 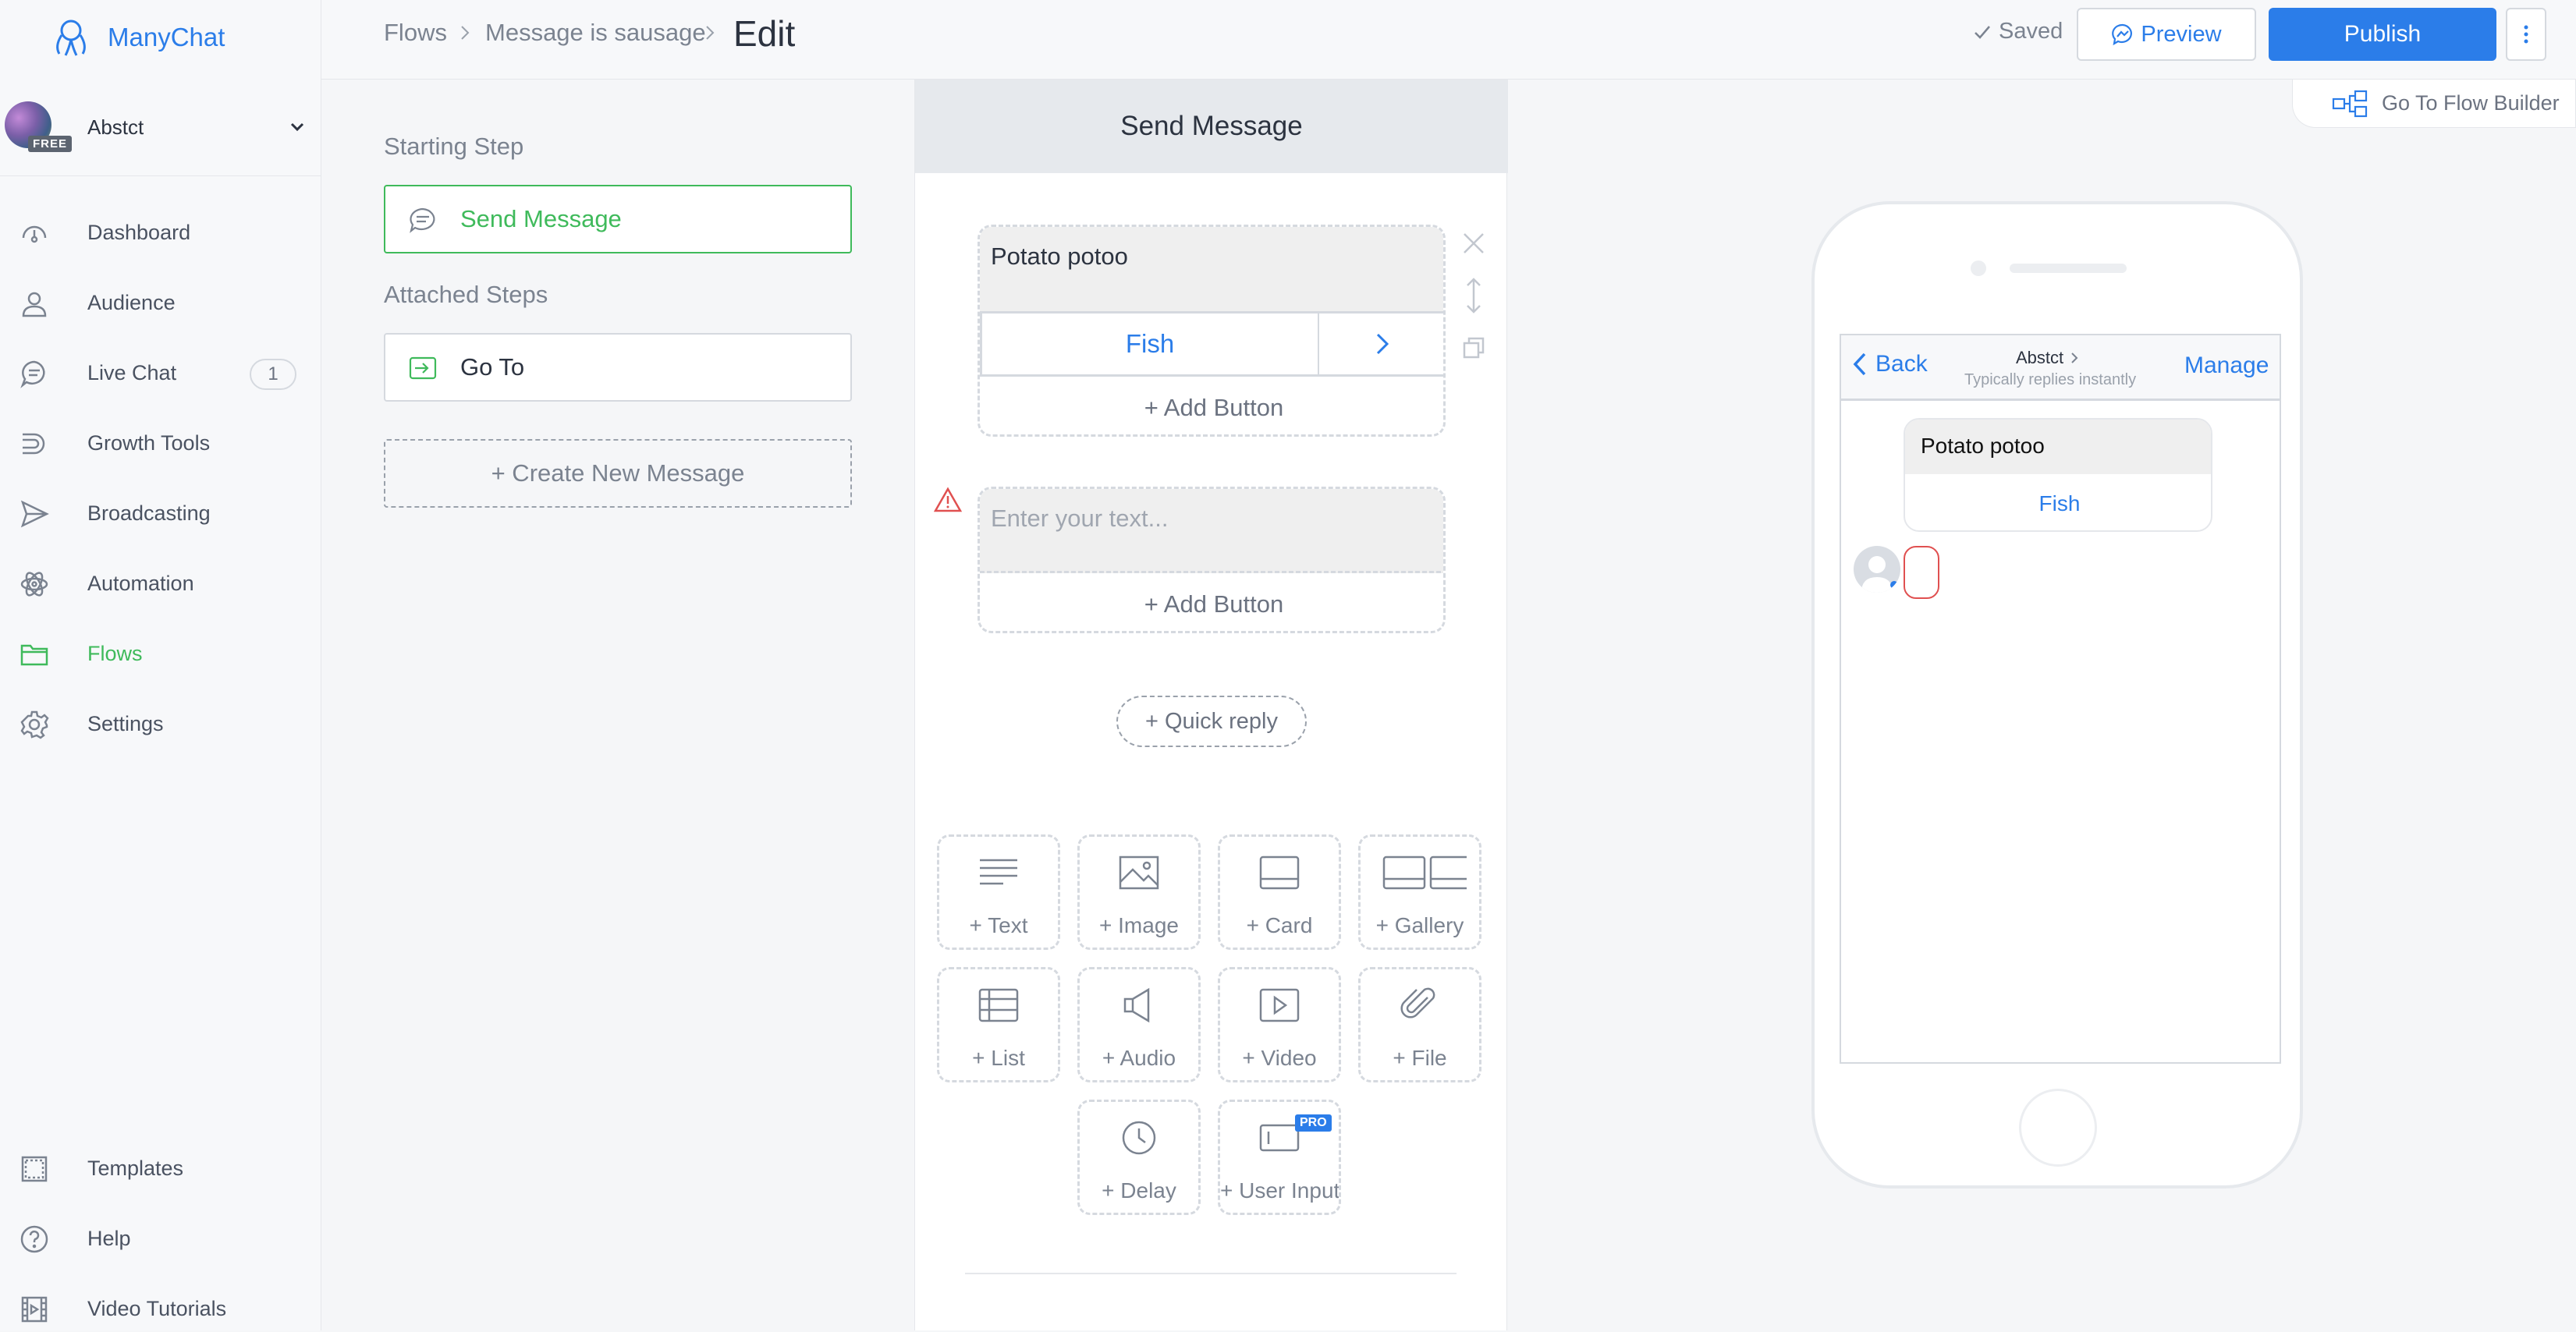 What do you see at coordinates (1211, 269) in the screenshot?
I see `message-text: Potato potoo` at bounding box center [1211, 269].